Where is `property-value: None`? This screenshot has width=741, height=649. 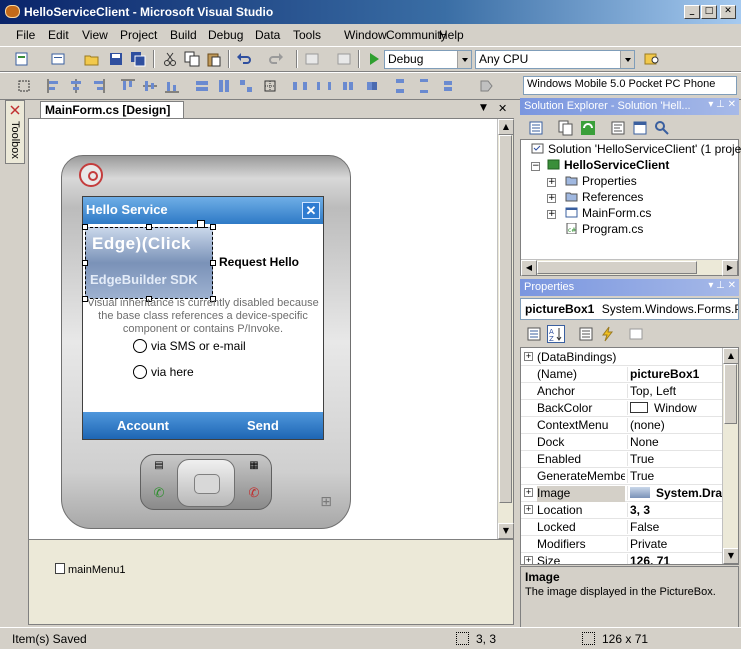 property-value: None is located at coordinates (675, 442).